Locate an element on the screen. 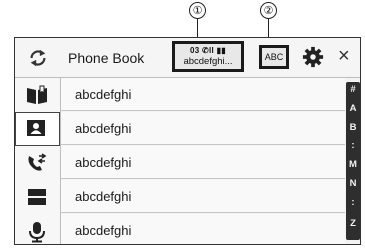  index-char: B is located at coordinates (353, 127).